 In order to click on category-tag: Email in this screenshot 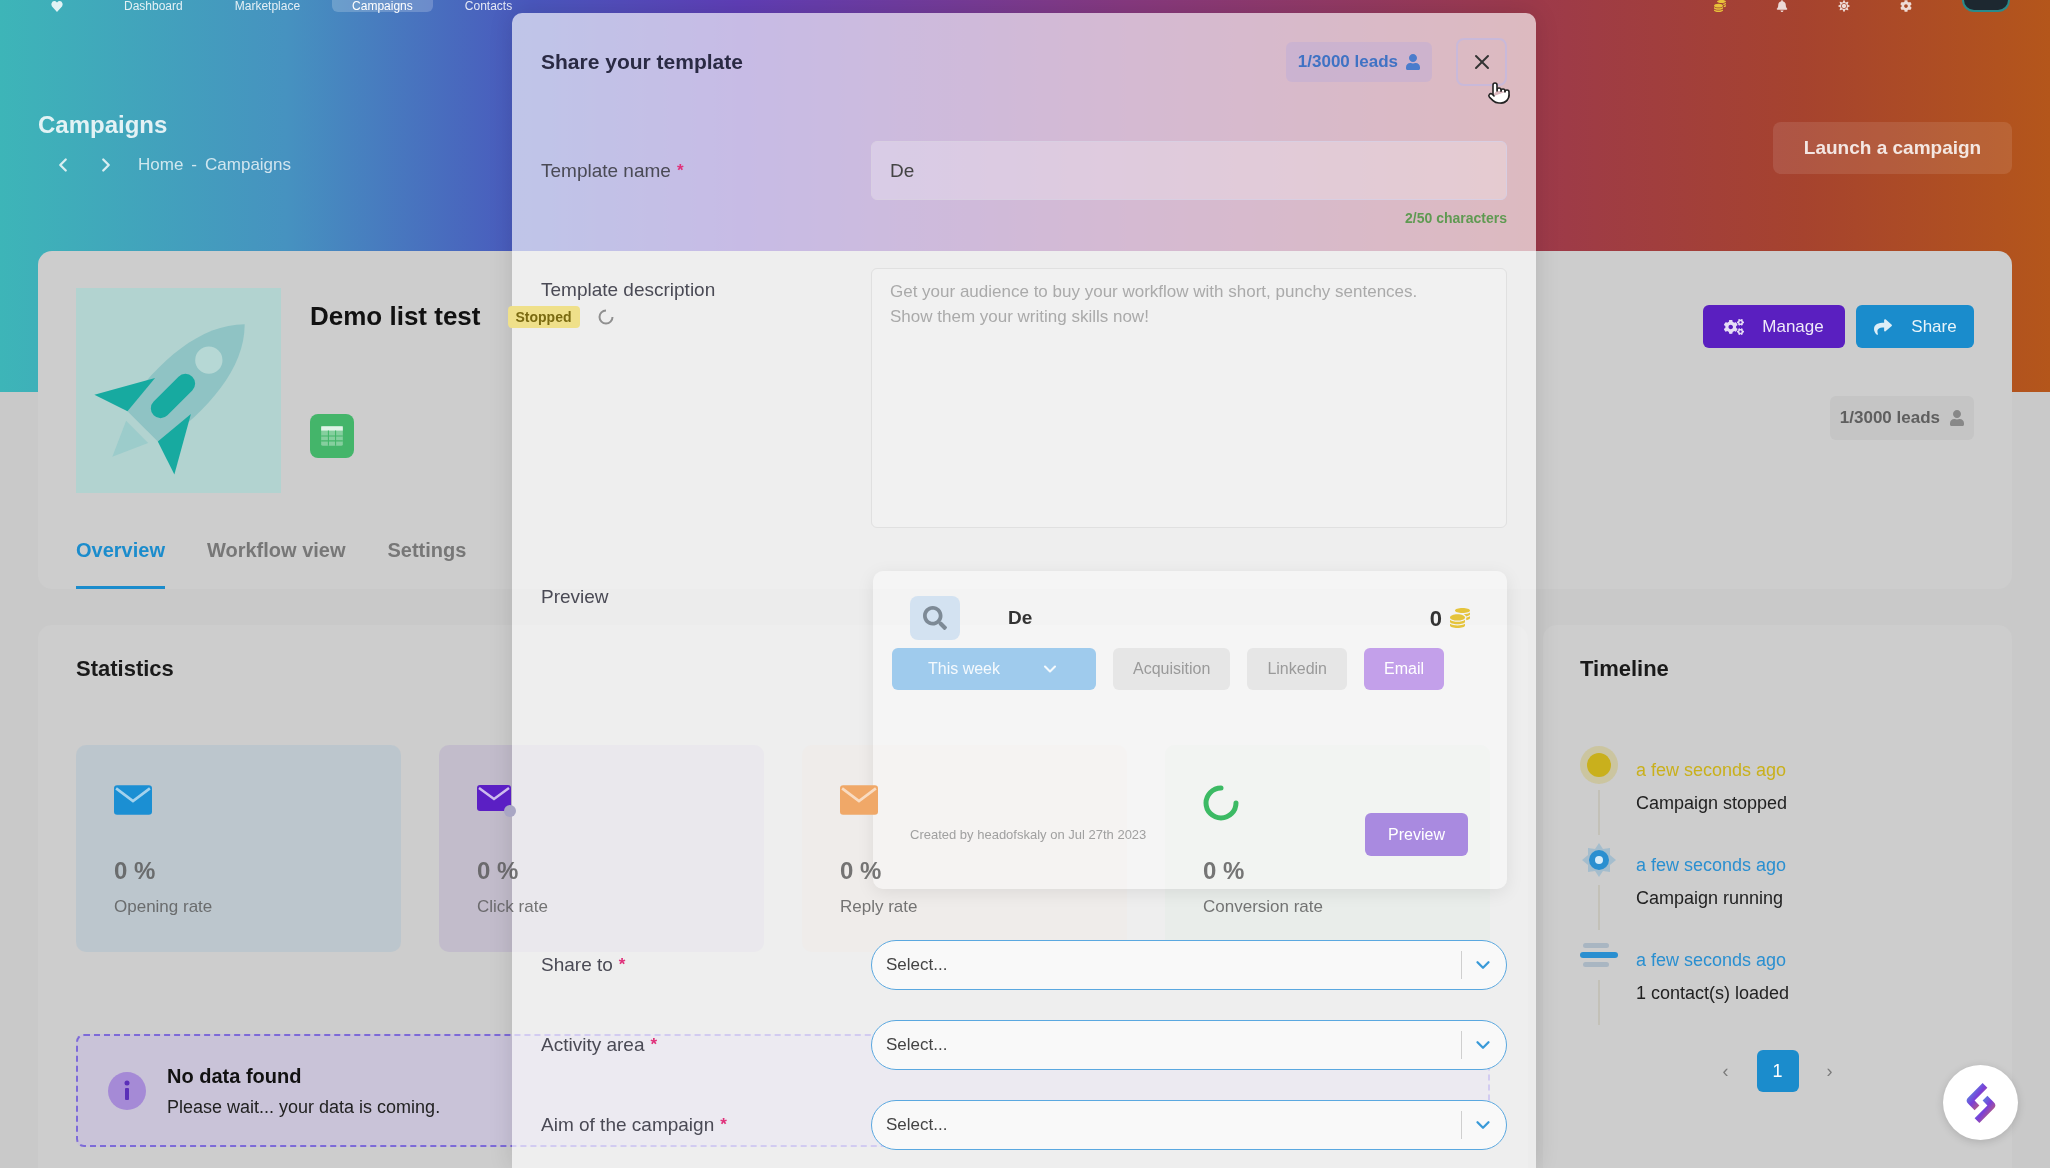, I will do `click(1404, 669)`.